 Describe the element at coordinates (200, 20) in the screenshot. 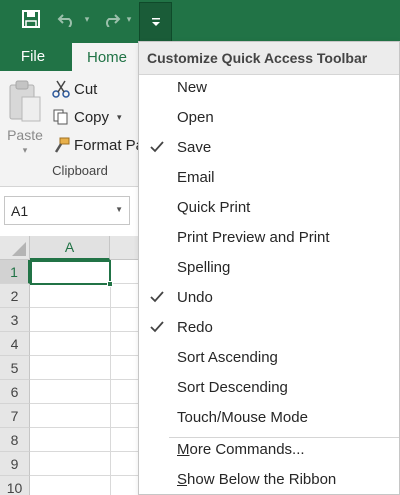

I see `title-bar: ▾ ▾` at that location.